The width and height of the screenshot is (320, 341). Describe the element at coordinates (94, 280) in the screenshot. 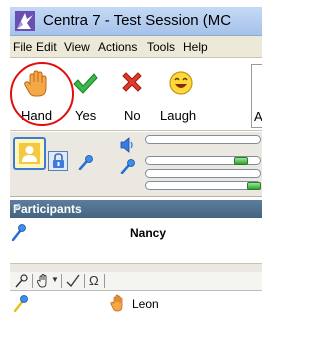

I see `name-column-icon: Ω` at that location.